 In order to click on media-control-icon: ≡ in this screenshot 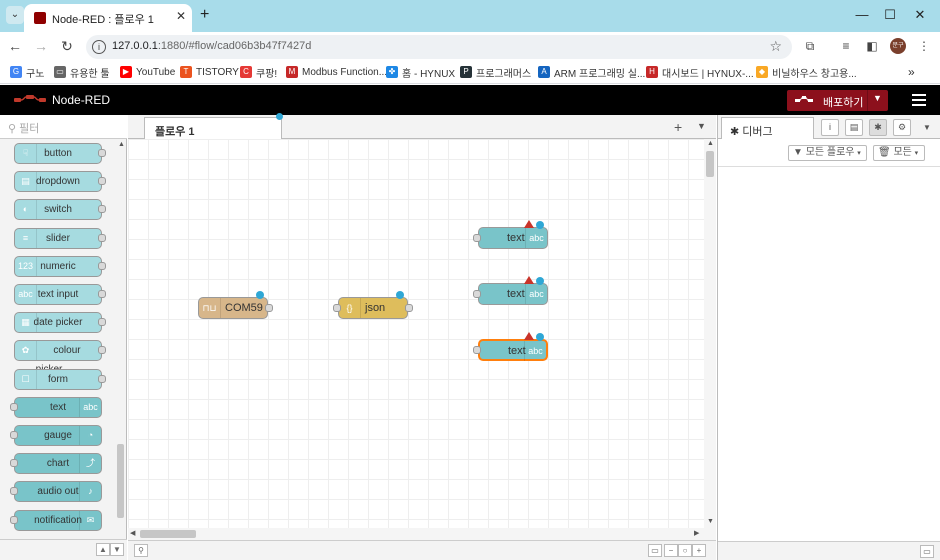, I will do `click(846, 46)`.